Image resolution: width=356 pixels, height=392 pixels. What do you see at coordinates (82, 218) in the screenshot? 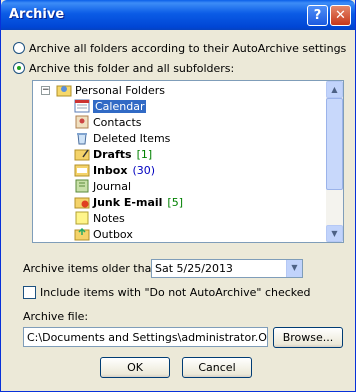
I see `notes-icon` at bounding box center [82, 218].